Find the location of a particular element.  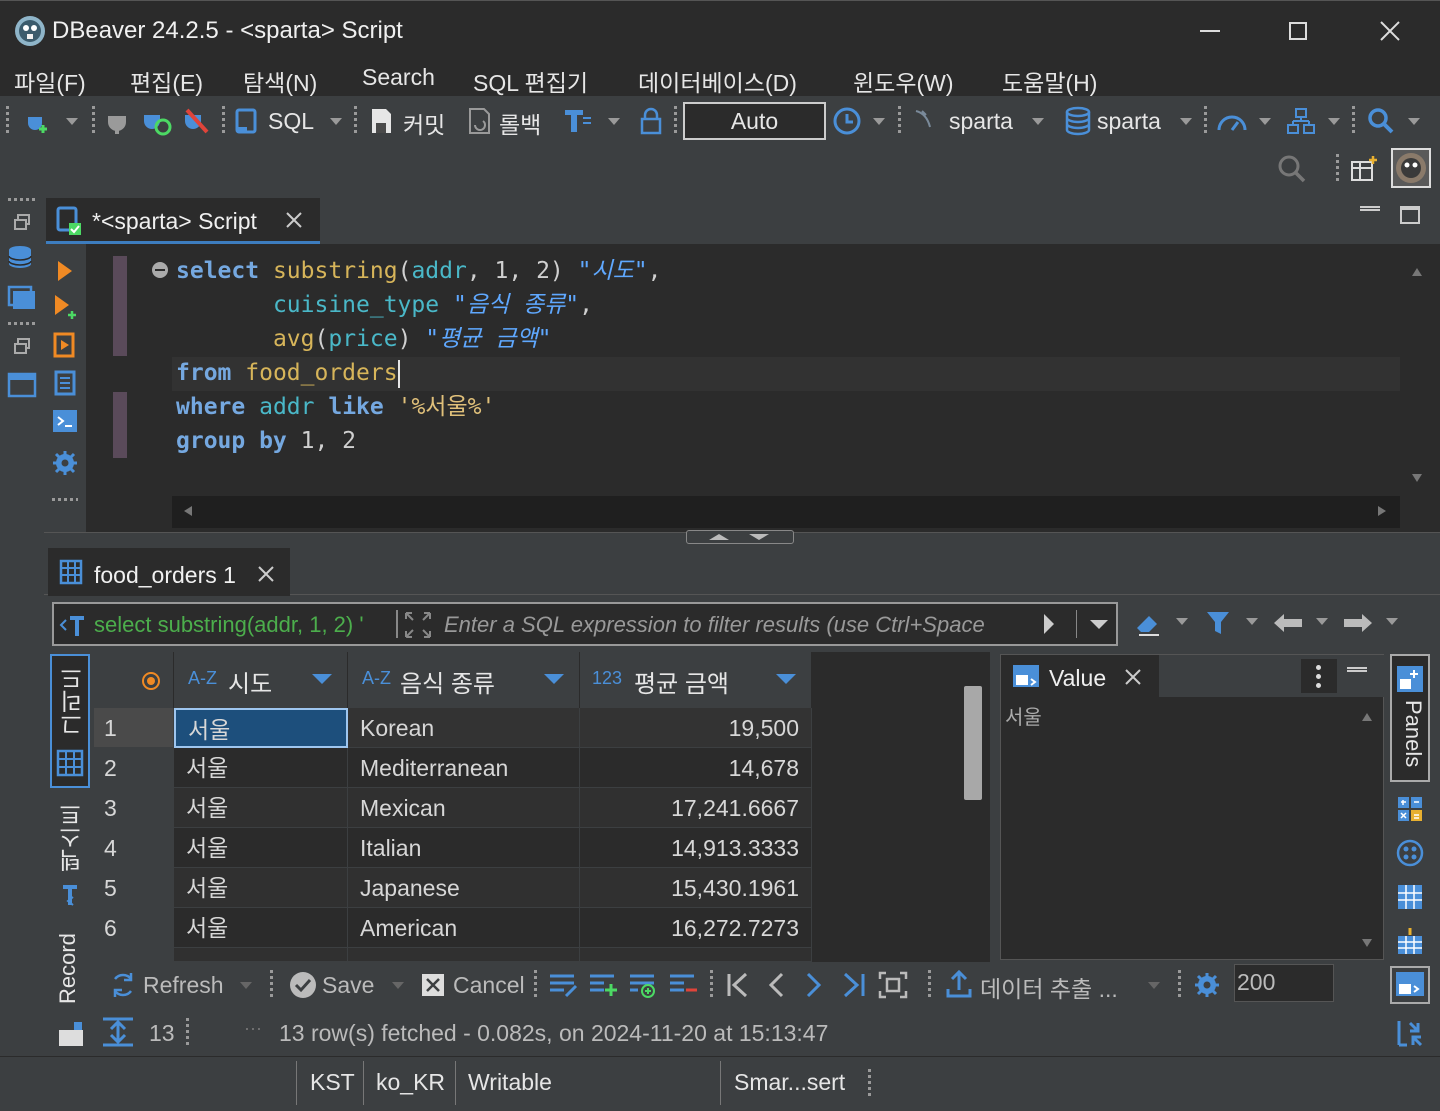

table-row: 3 서울 Mexican 17,241.6667 is located at coordinates (525, 808).